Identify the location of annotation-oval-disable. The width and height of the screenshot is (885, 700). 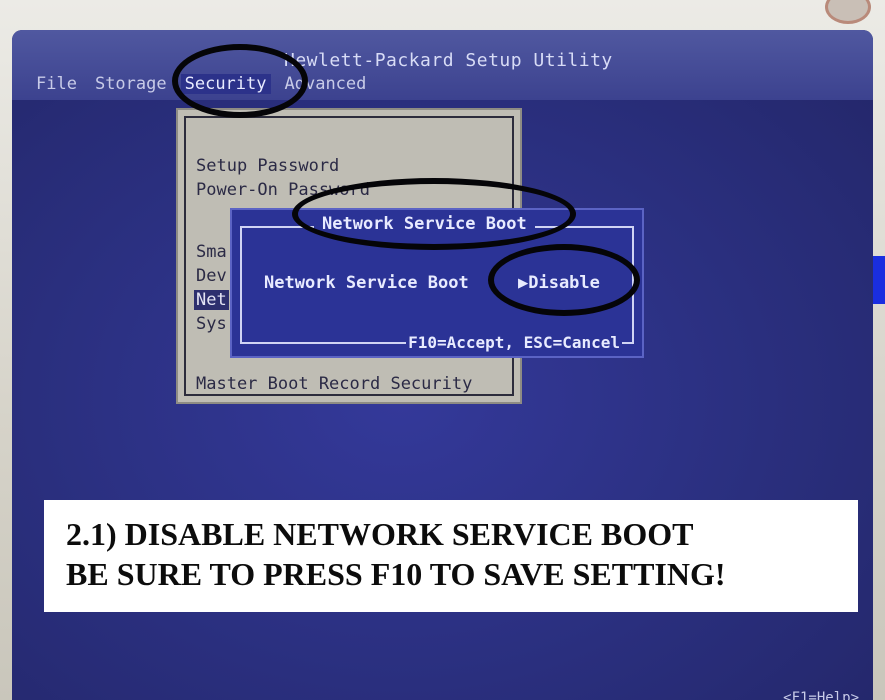
(564, 280).